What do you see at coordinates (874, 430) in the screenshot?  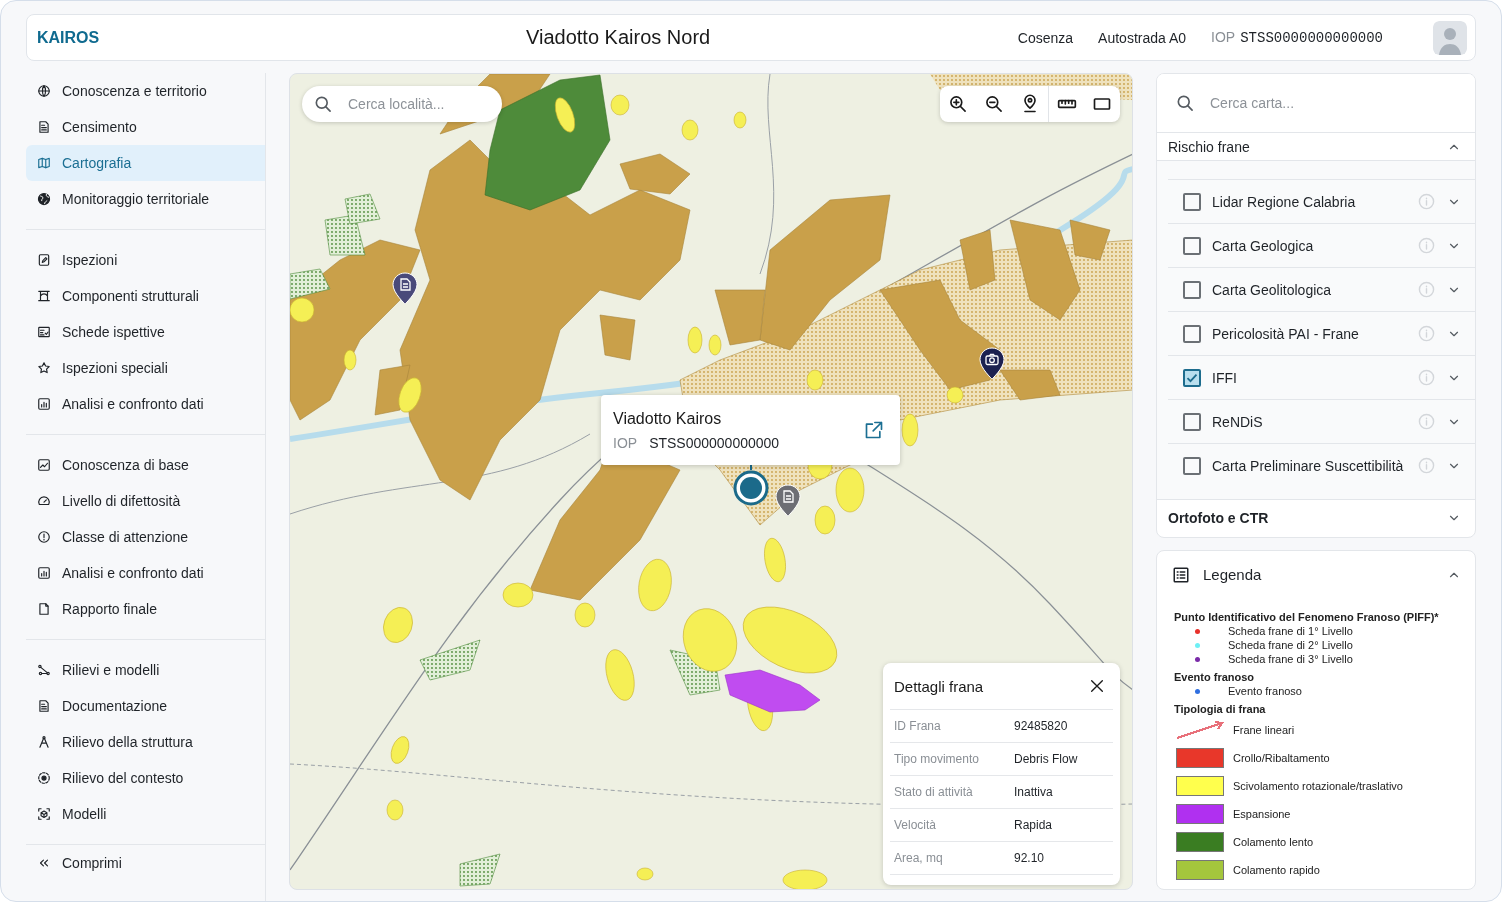 I see `external-link-icon` at bounding box center [874, 430].